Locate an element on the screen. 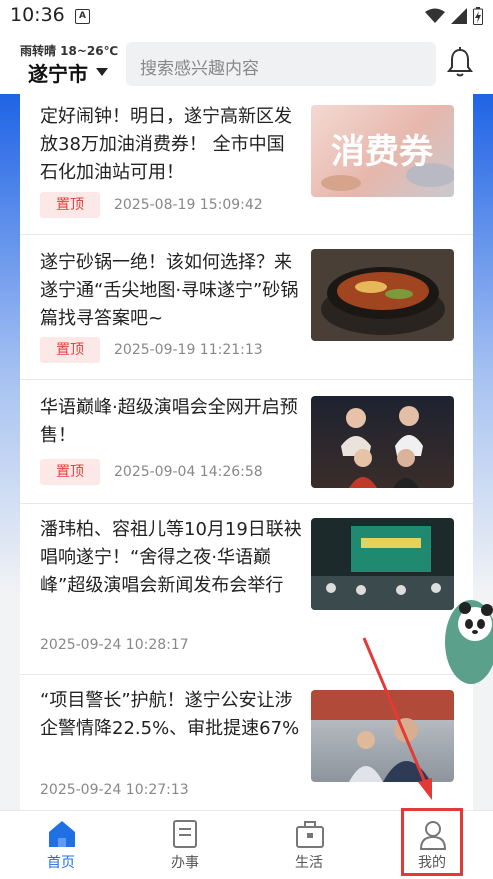 This screenshot has width=493, height=879. status-icons is located at coordinates (454, 16).